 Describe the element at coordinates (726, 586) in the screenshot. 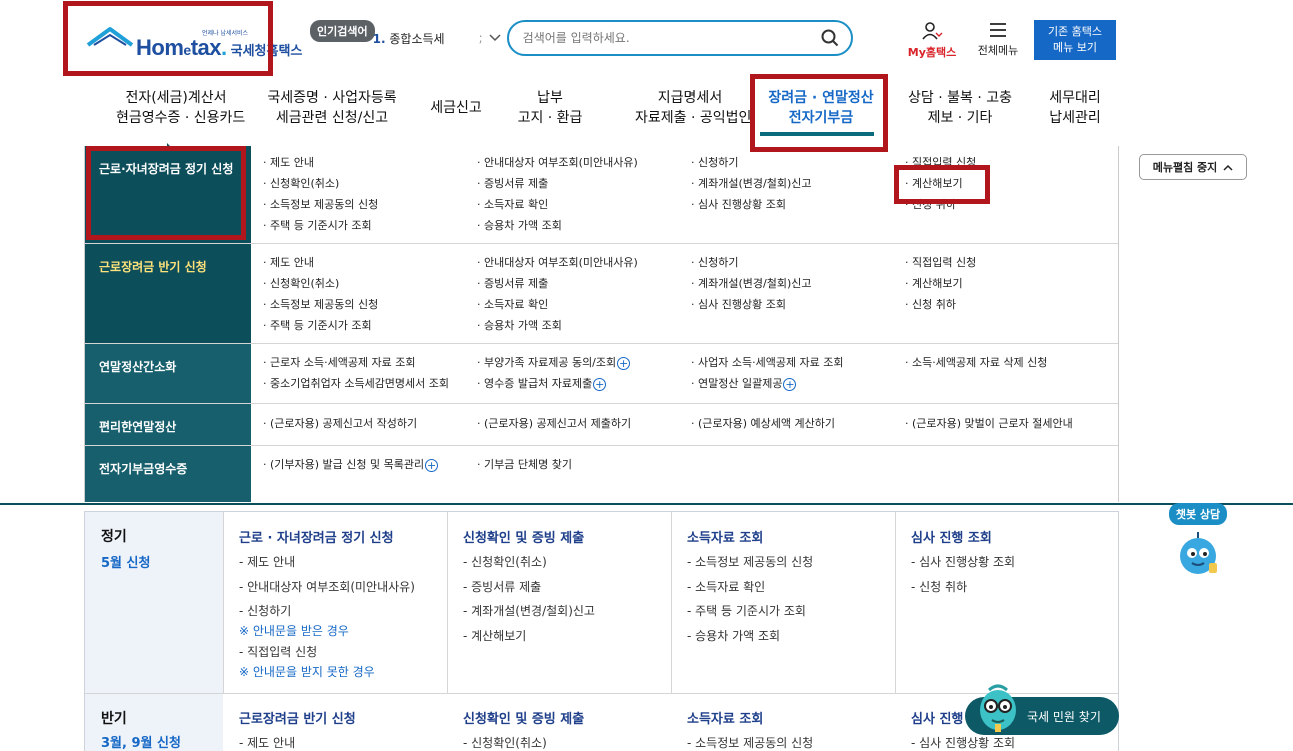

I see `regular-col3-item: - 소득자료 확인` at that location.